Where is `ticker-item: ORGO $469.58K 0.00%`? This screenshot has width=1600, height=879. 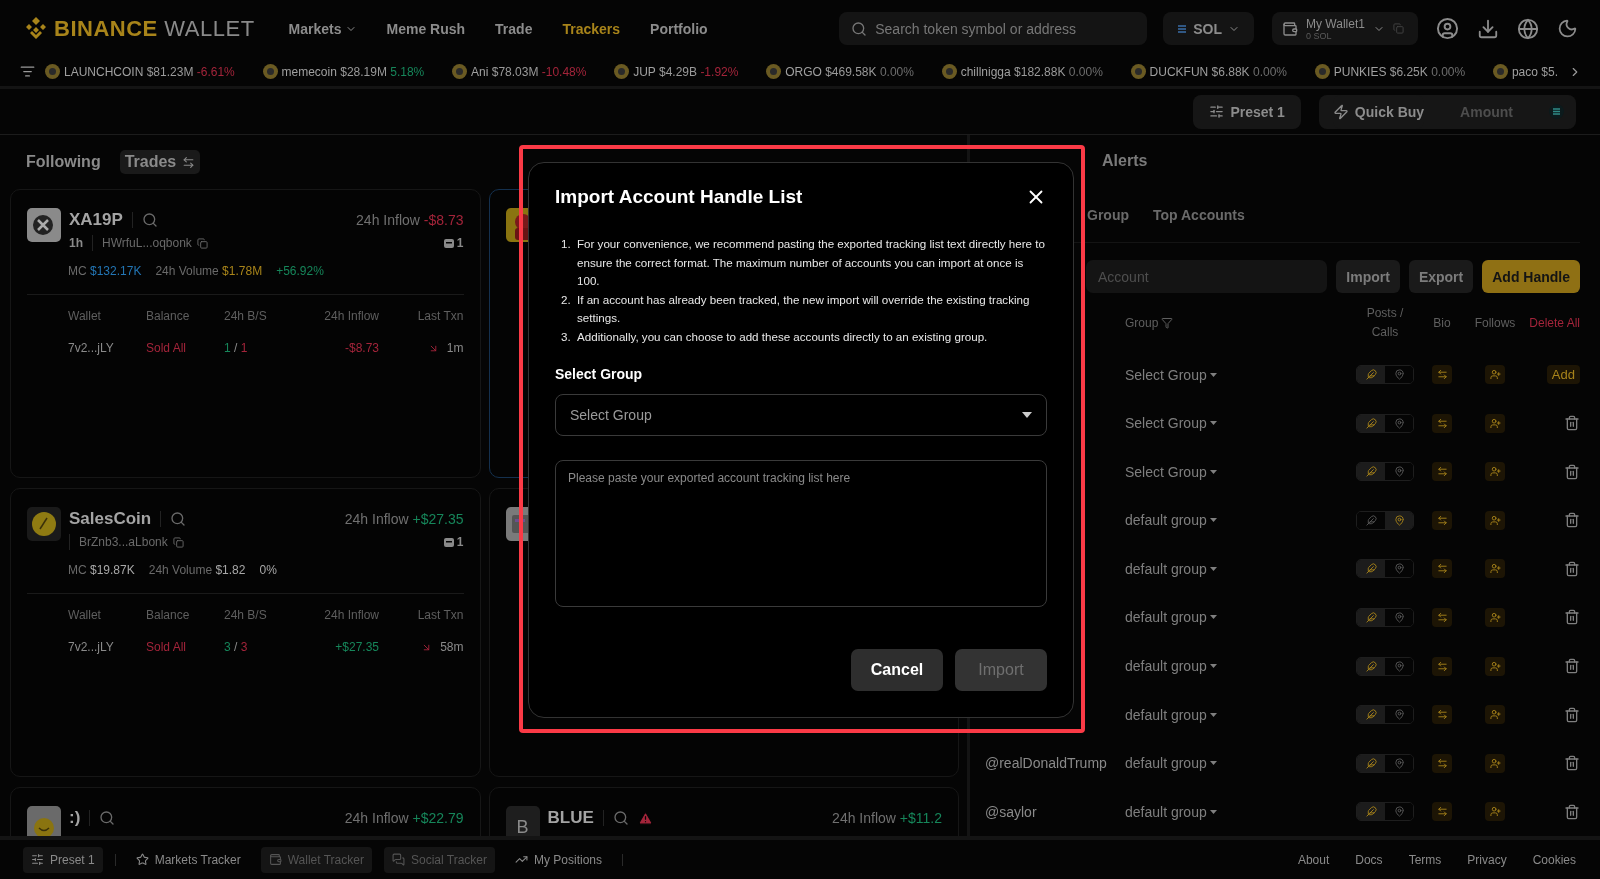
ticker-item: ORGO $469.58K 0.00% is located at coordinates (849, 71).